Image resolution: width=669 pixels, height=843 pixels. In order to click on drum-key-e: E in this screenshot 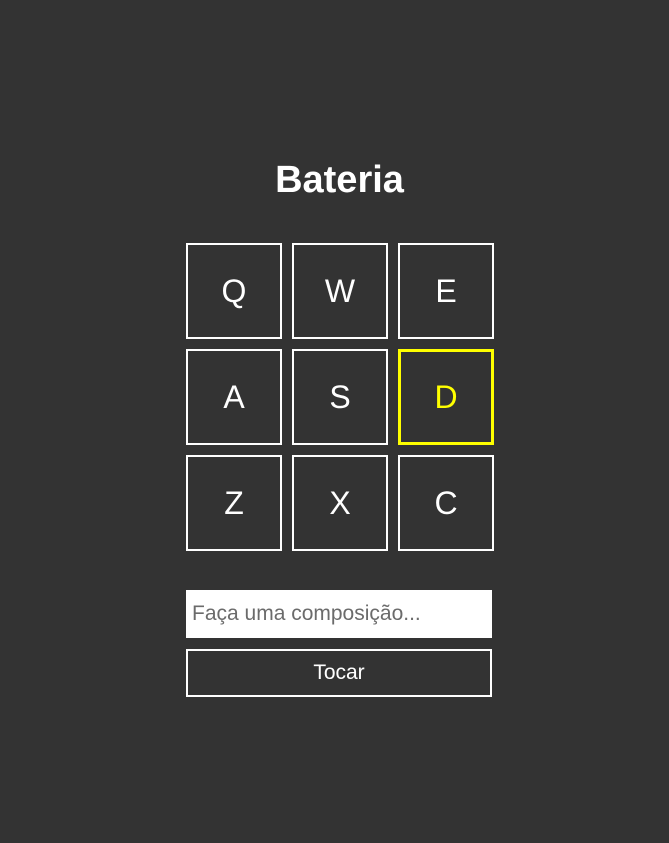, I will do `click(446, 291)`.